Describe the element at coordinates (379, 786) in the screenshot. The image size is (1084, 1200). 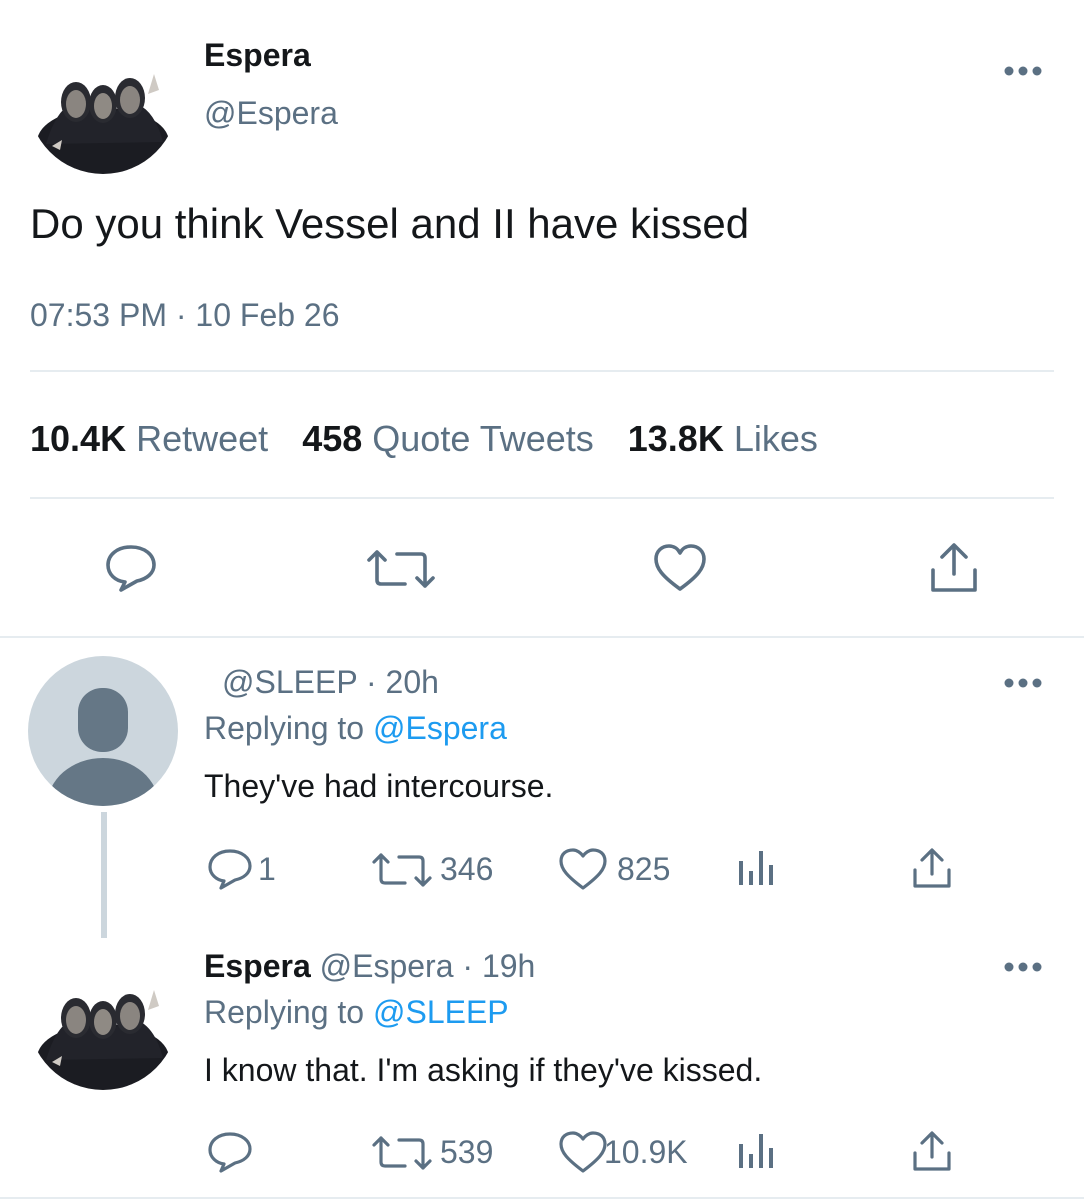
I see `reply-text: They've had intercourse.` at that location.